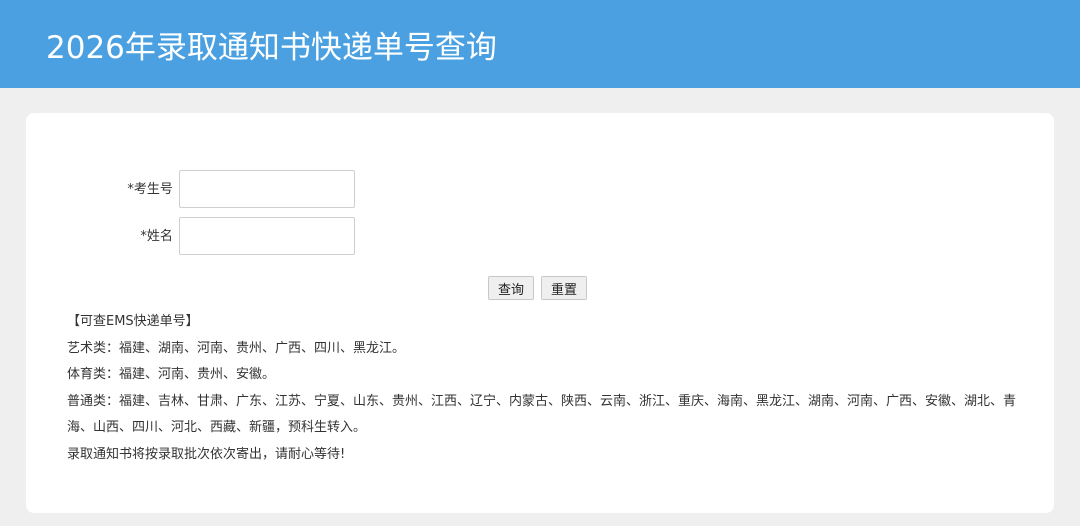 The width and height of the screenshot is (1080, 526). I want to click on candidate-number-row: *考生号 ：, so click(226, 189).